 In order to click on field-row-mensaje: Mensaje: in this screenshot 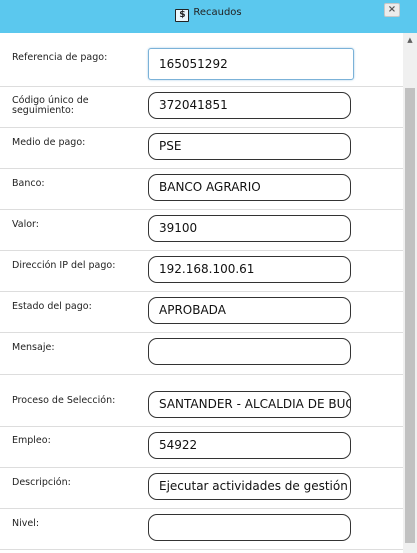, I will do `click(201, 353)`.